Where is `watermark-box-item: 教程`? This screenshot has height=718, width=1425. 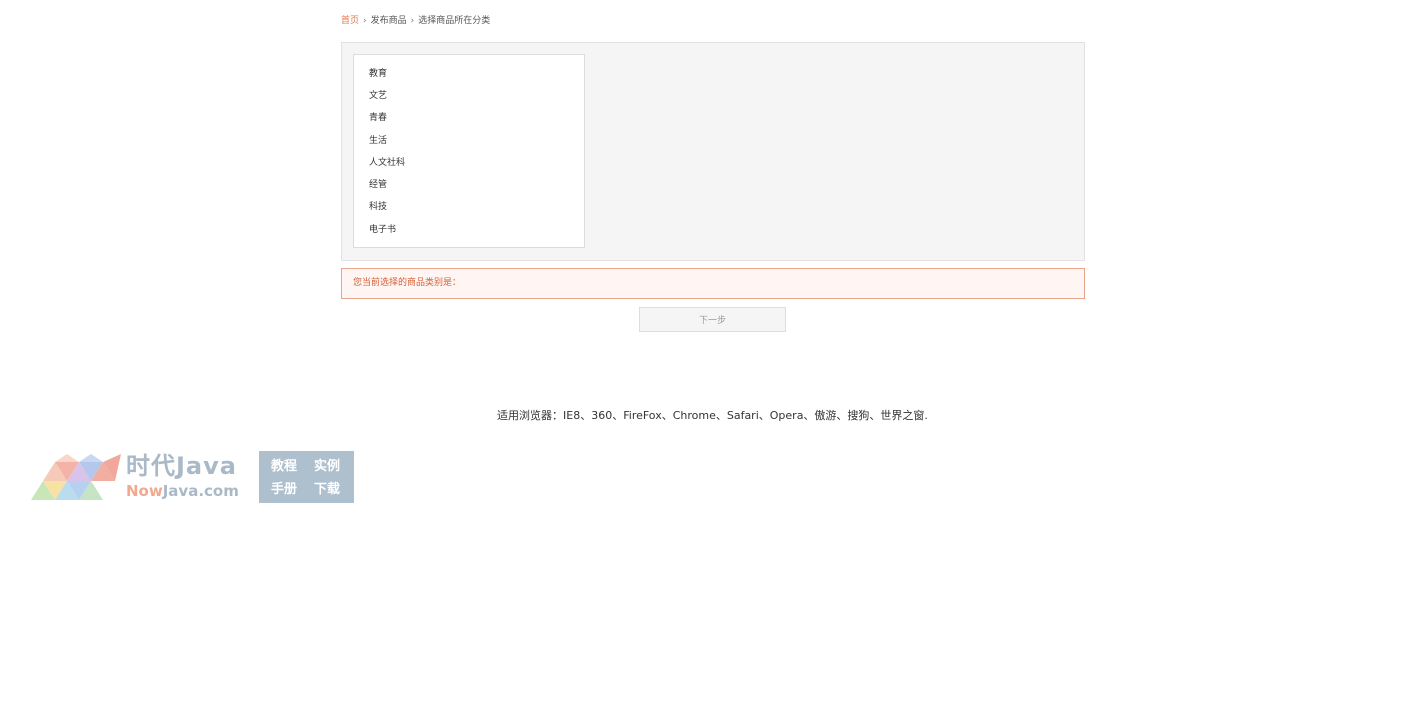 watermark-box-item: 教程 is located at coordinates (284, 466).